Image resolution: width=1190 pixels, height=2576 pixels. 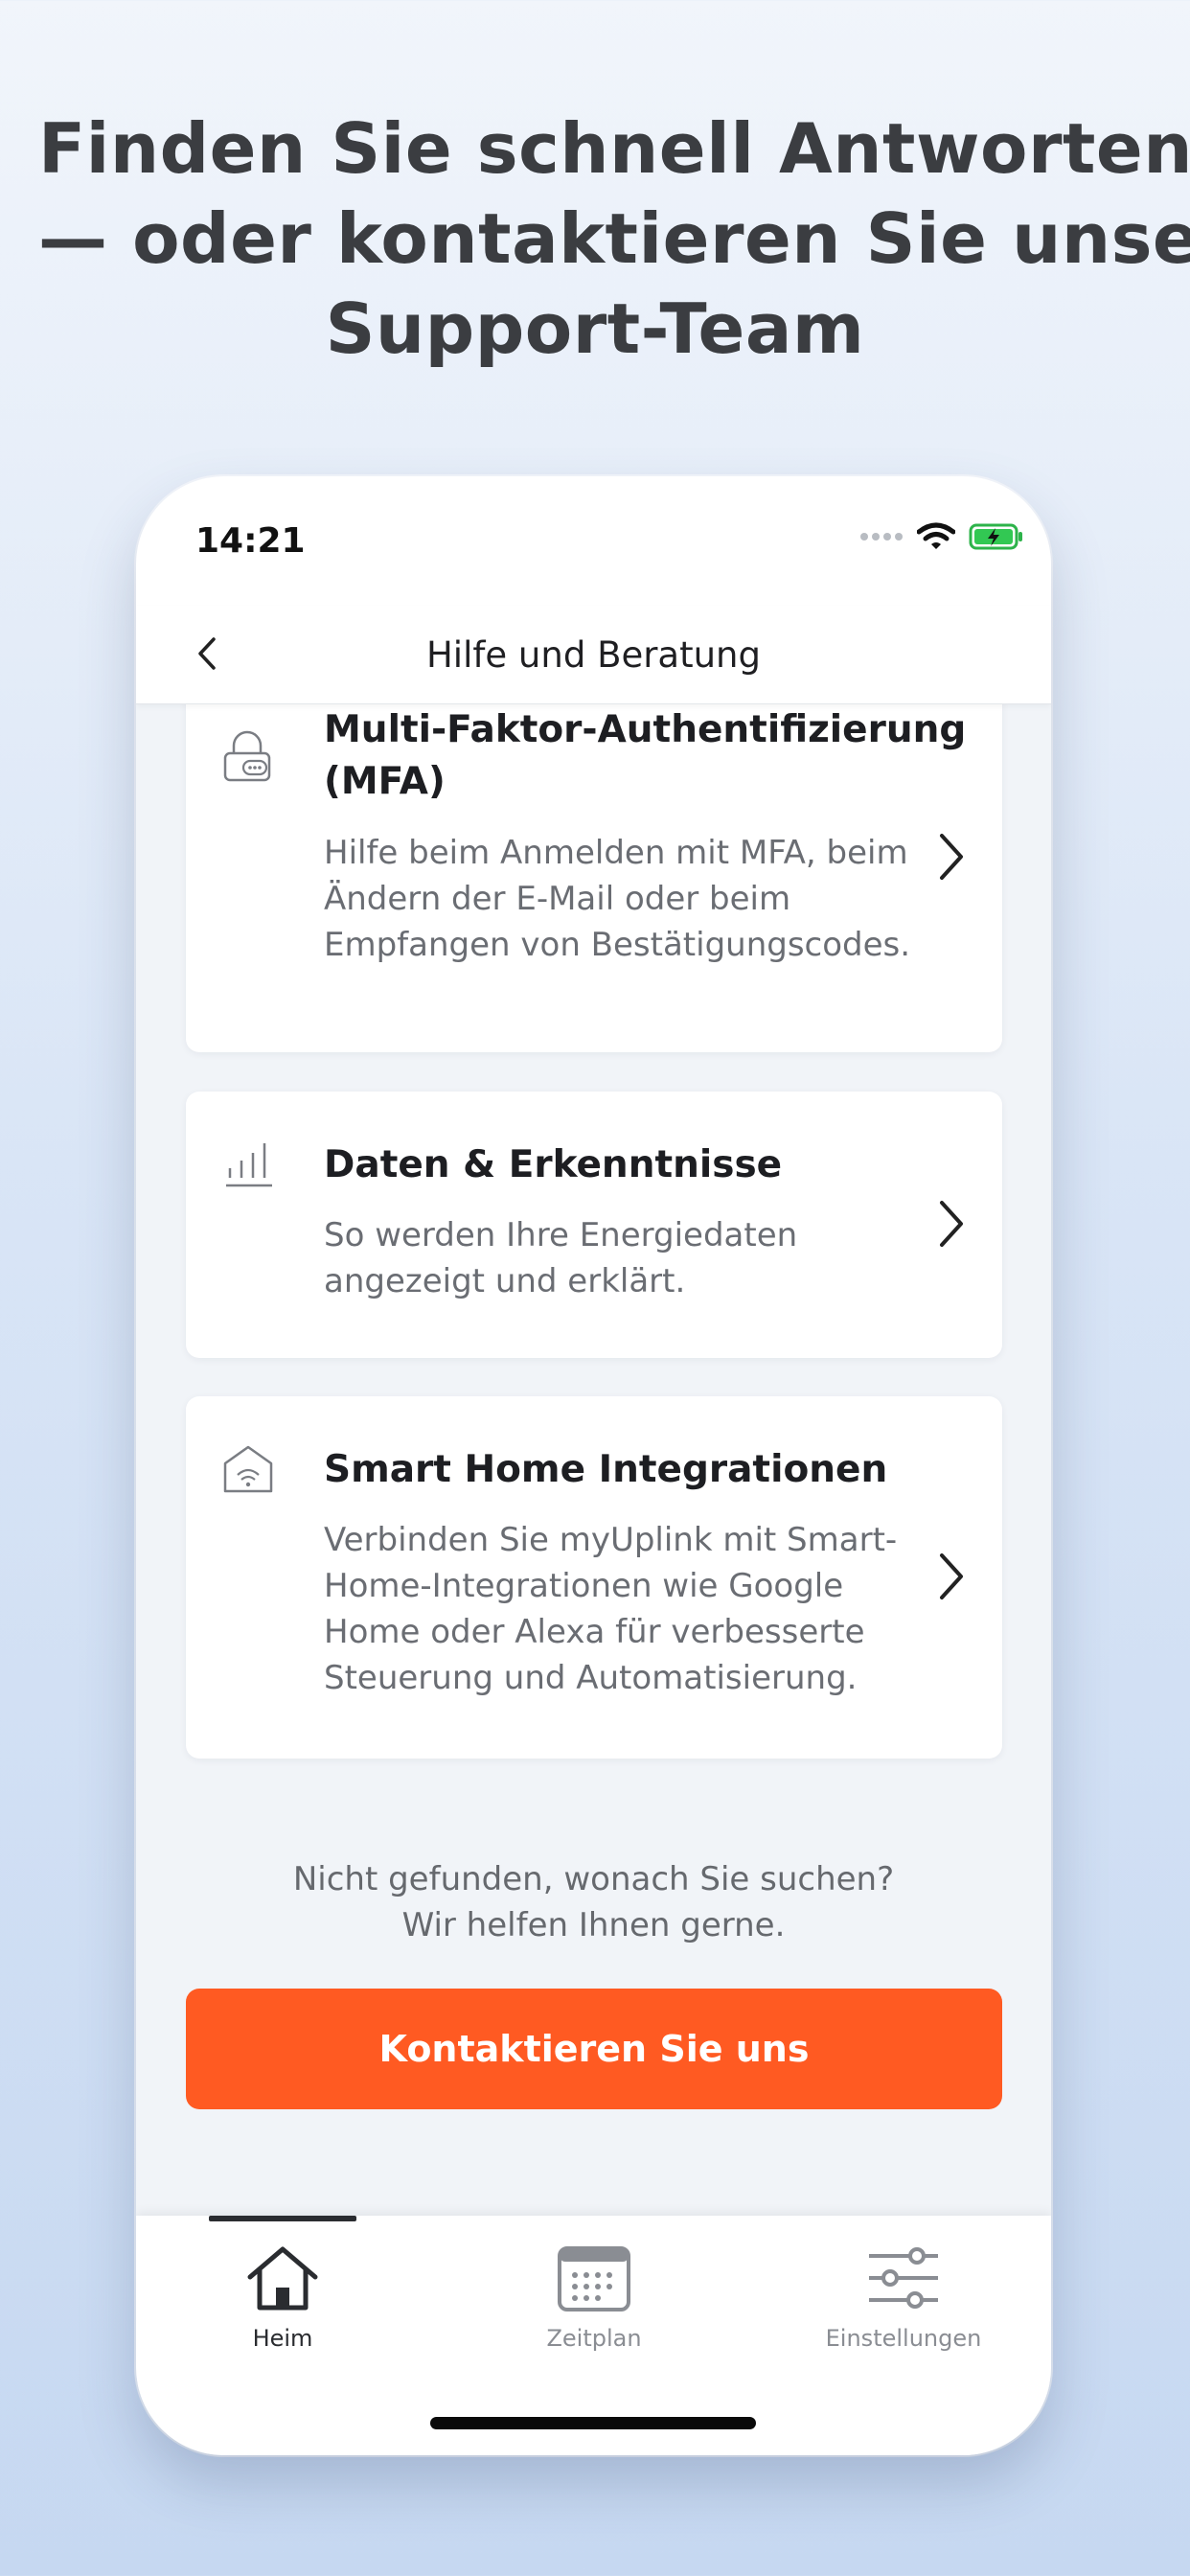 What do you see at coordinates (646, 729) in the screenshot?
I see `card-title-line: Multi-Faktor-Authentifizierung` at bounding box center [646, 729].